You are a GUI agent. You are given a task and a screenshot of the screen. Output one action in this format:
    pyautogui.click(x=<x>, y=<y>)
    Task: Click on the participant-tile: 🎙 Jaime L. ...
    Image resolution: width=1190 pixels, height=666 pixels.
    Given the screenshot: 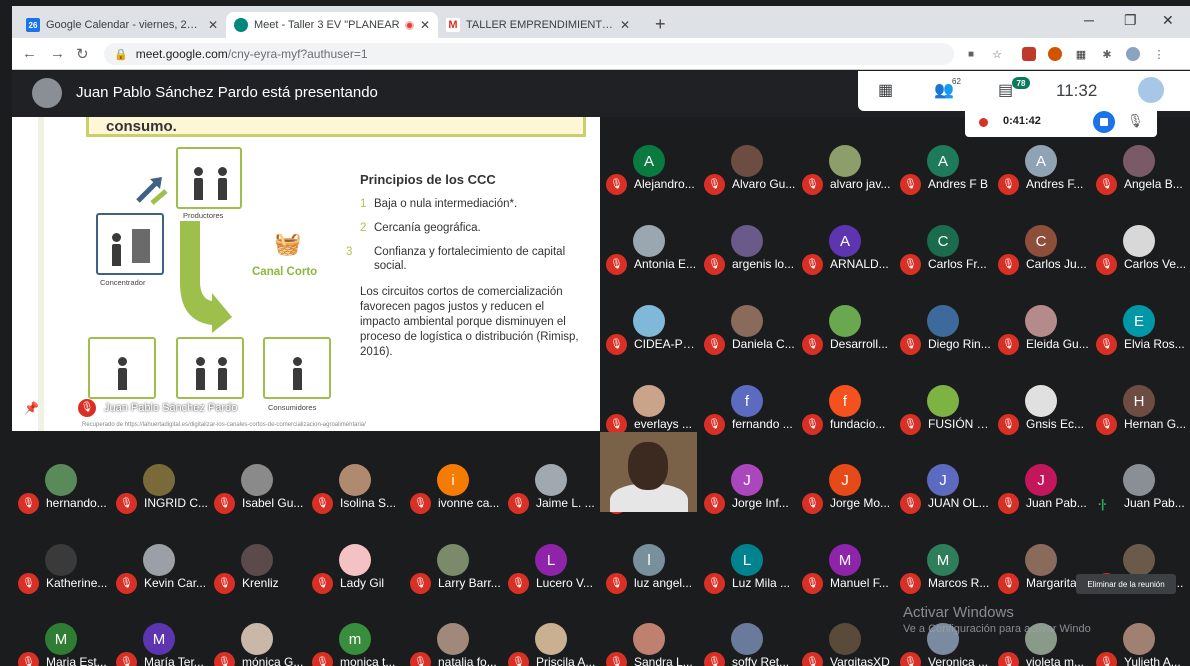 What is the action you would take?
    pyautogui.click(x=551, y=486)
    